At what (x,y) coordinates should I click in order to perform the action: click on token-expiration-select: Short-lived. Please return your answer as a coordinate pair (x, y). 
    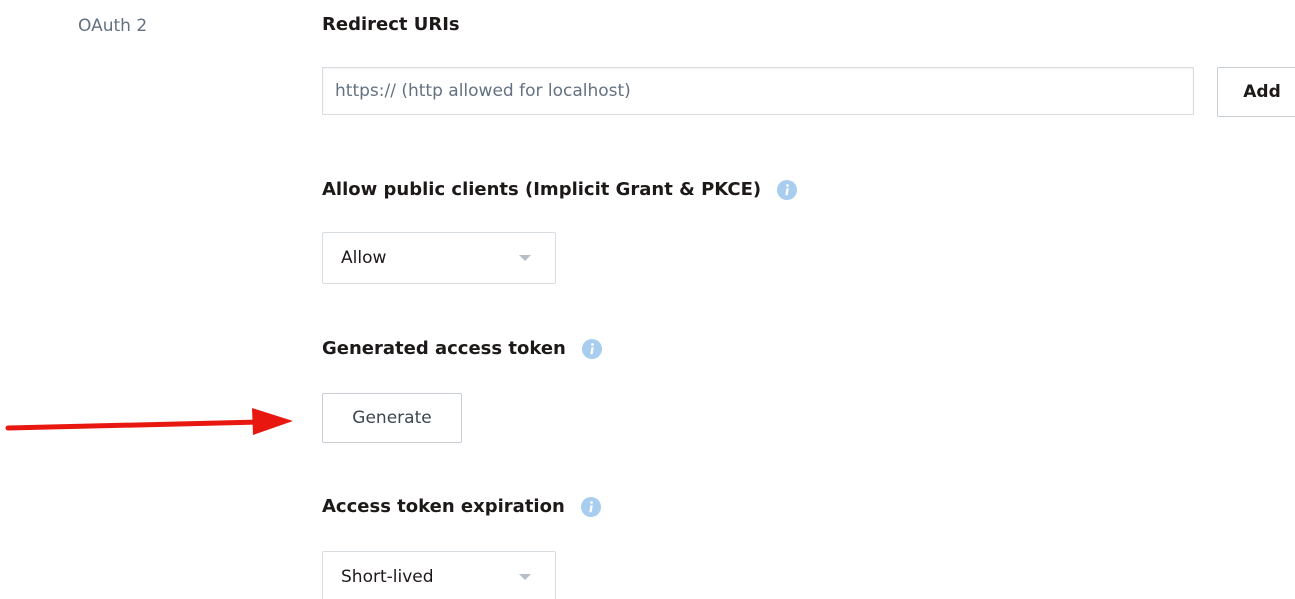
    Looking at the image, I should click on (439, 575).